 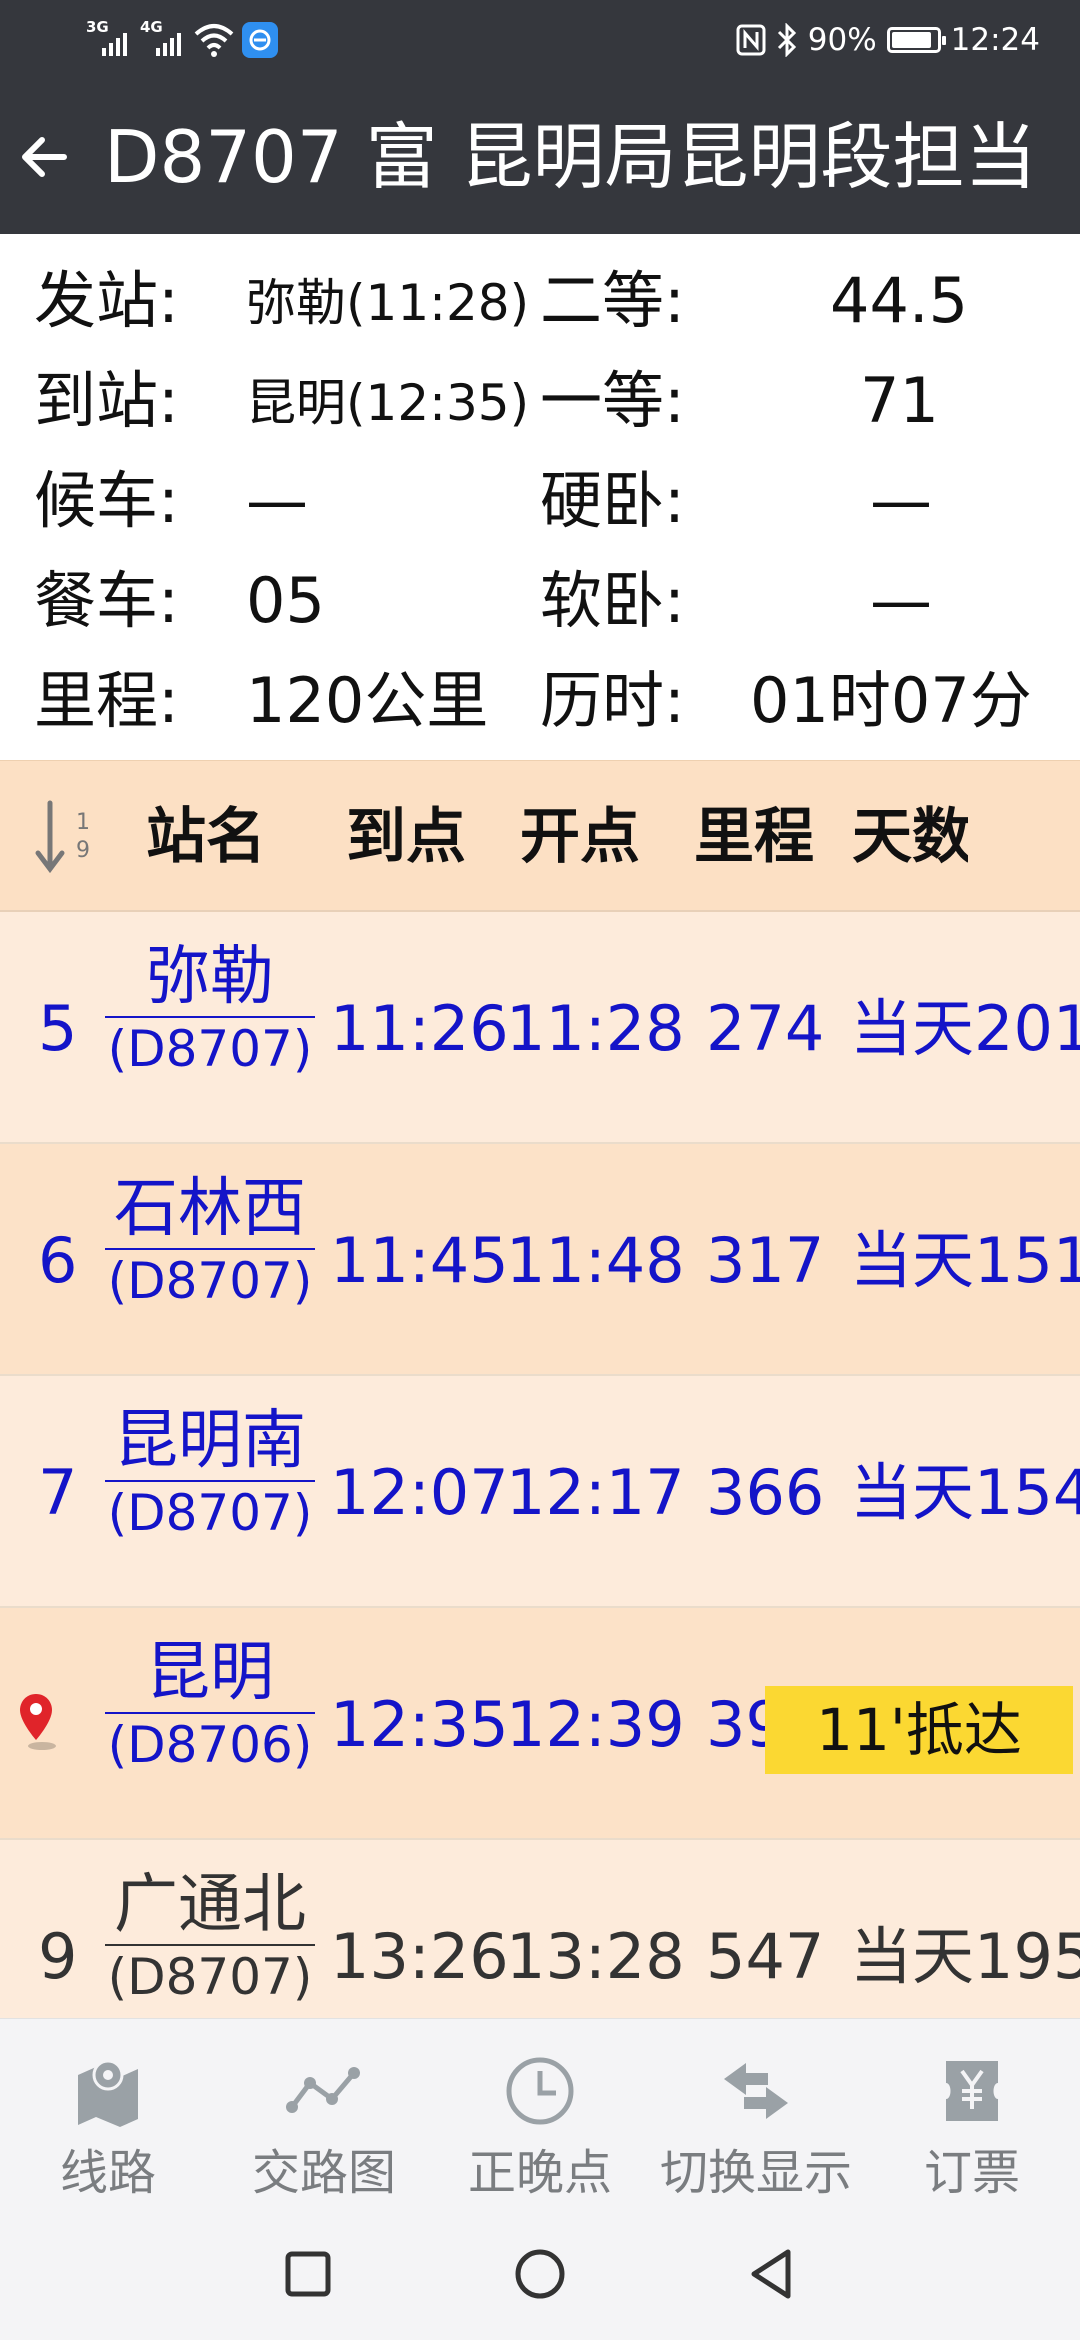 I want to click on second-class-label: 二等:, so click(x=612, y=300).